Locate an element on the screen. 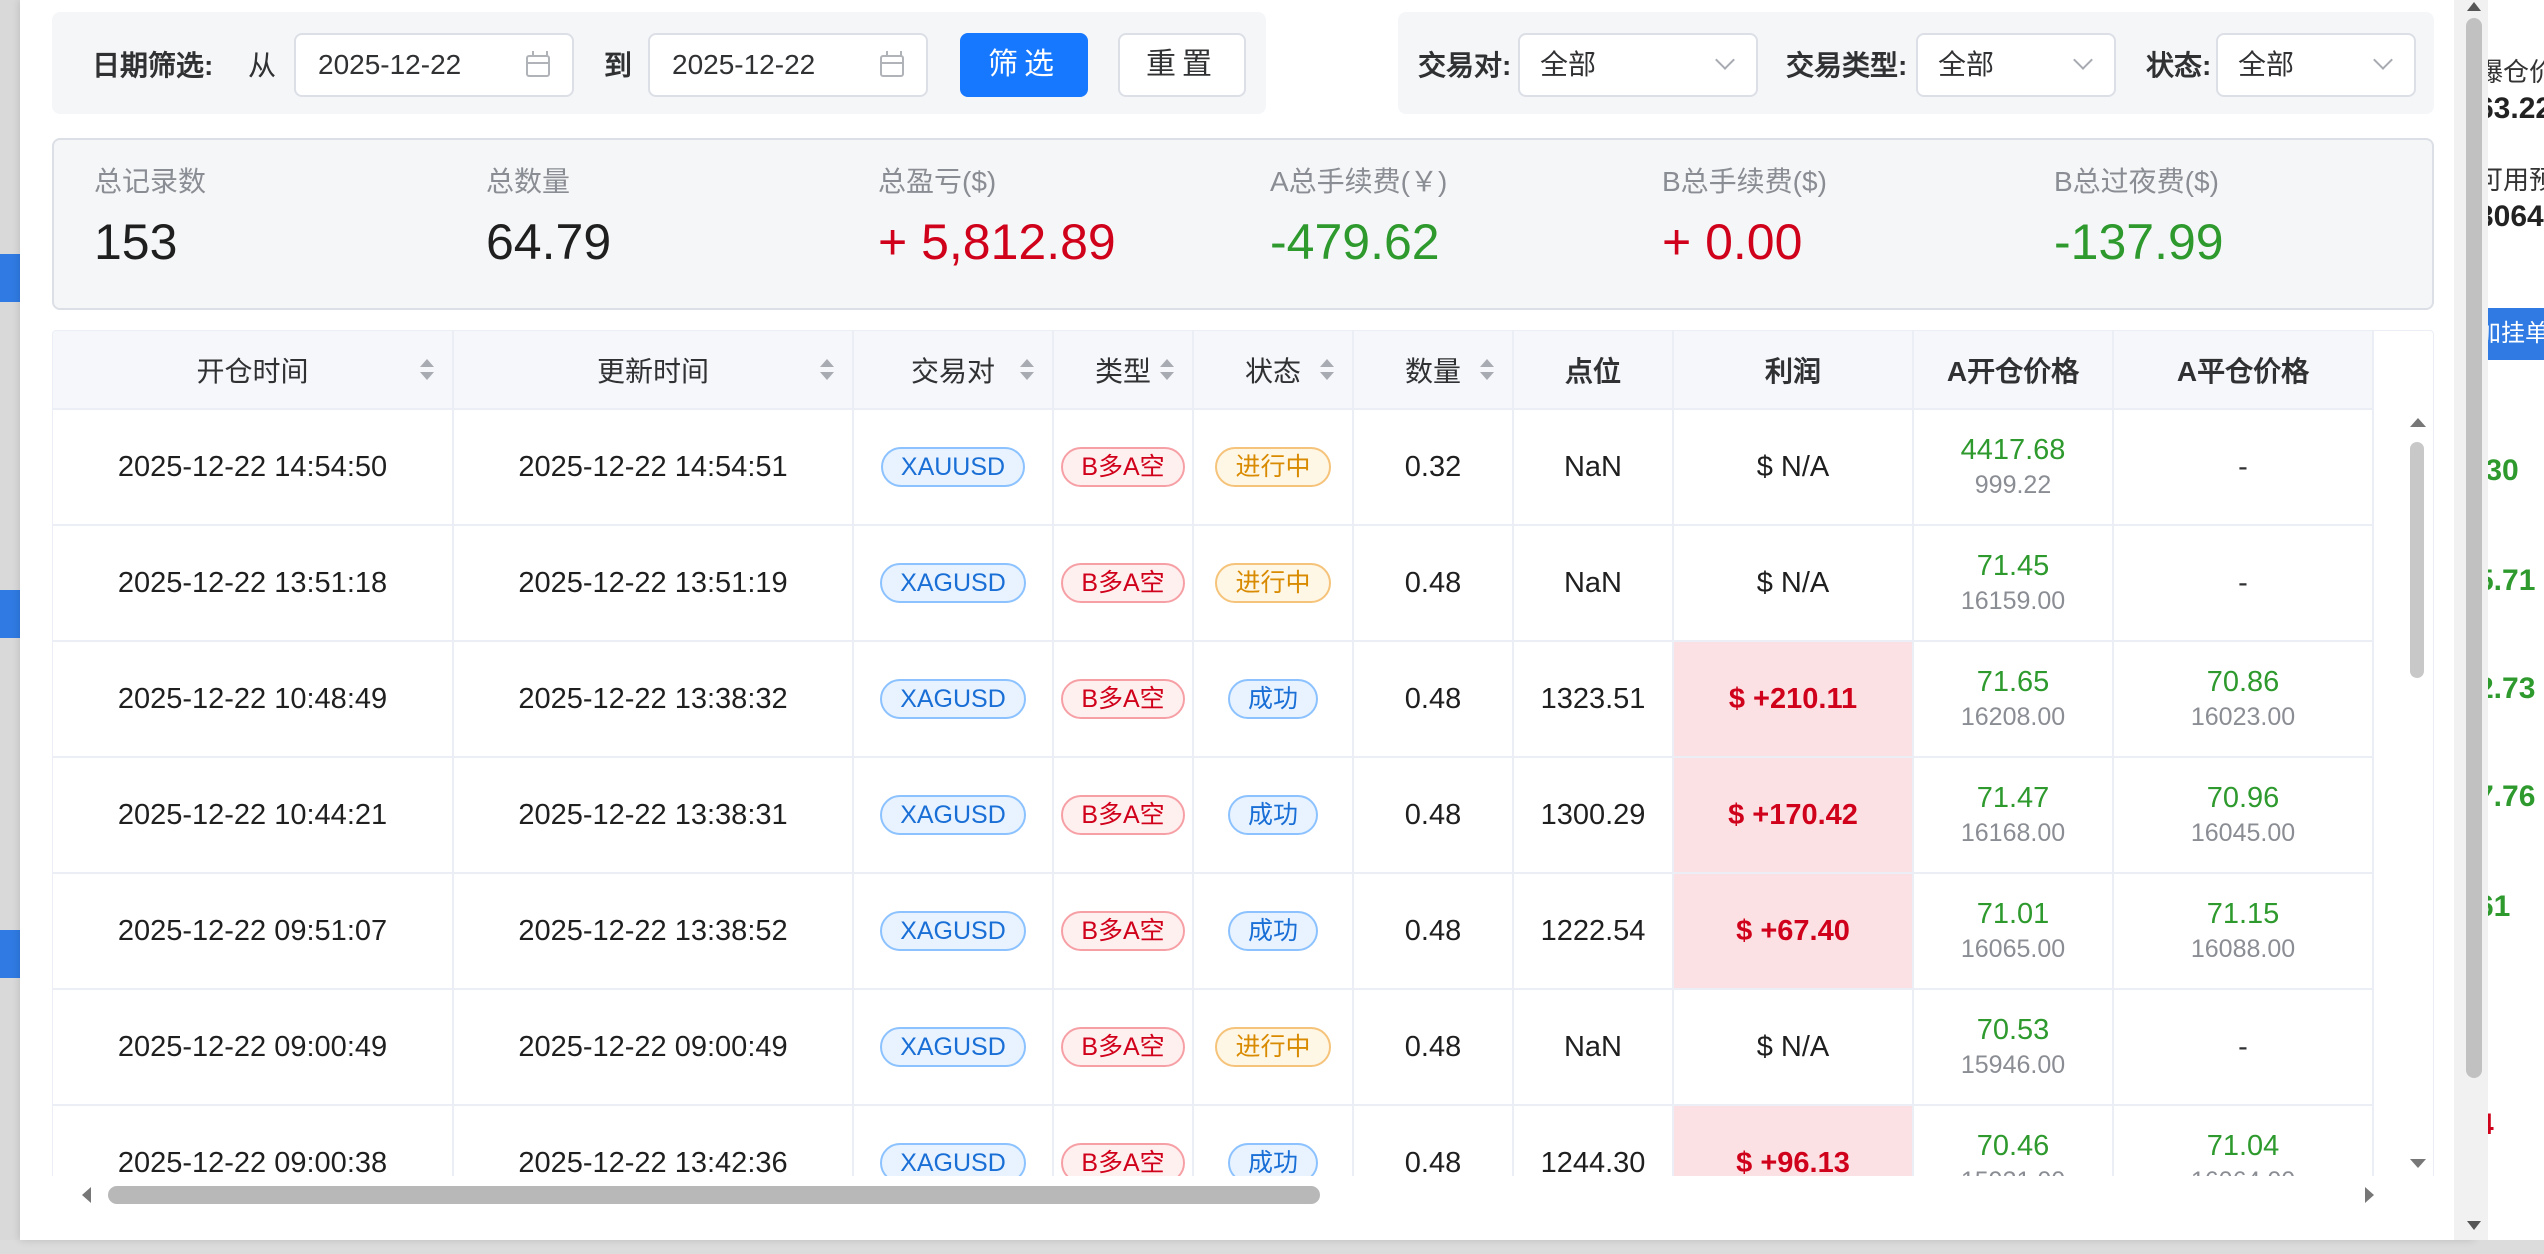  table-horizontal-scrollbar is located at coordinates (1243, 1195).